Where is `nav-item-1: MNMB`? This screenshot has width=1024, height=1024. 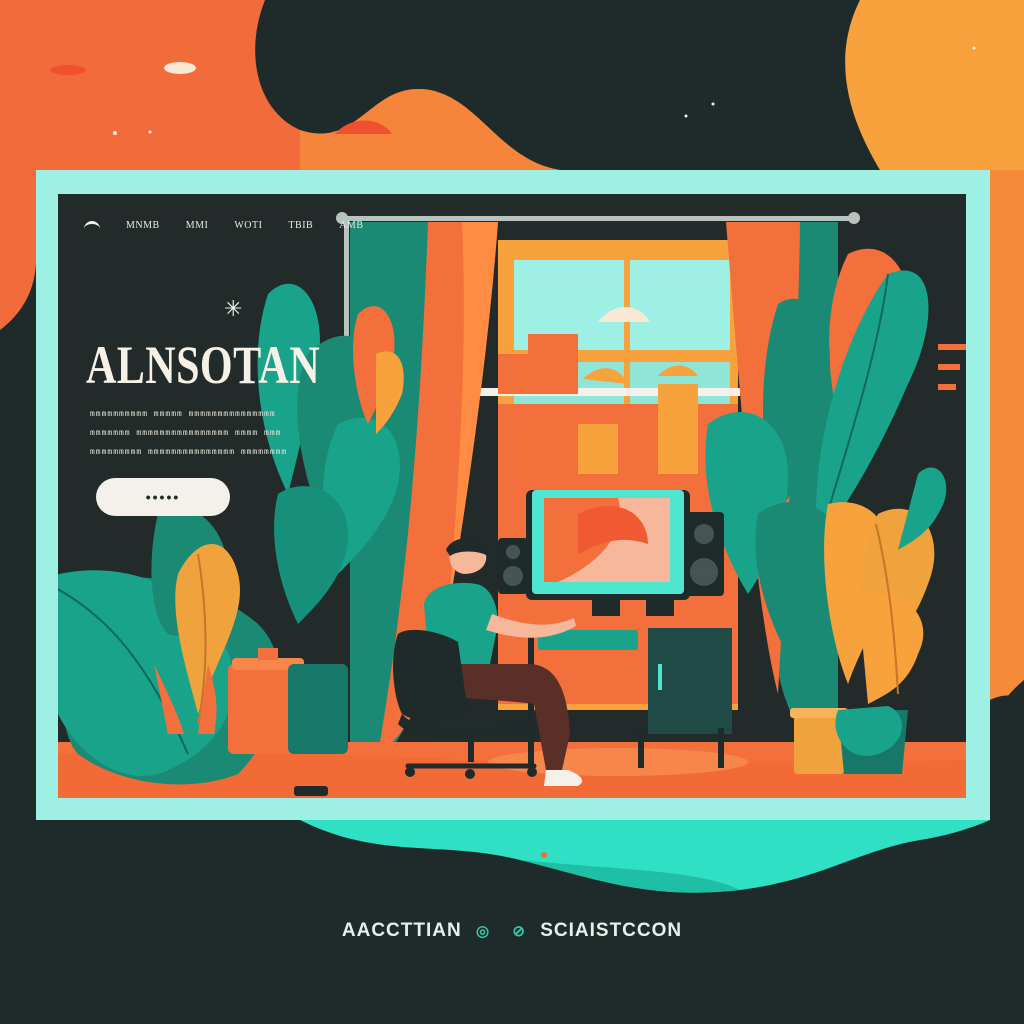 nav-item-1: MNMB is located at coordinates (143, 225).